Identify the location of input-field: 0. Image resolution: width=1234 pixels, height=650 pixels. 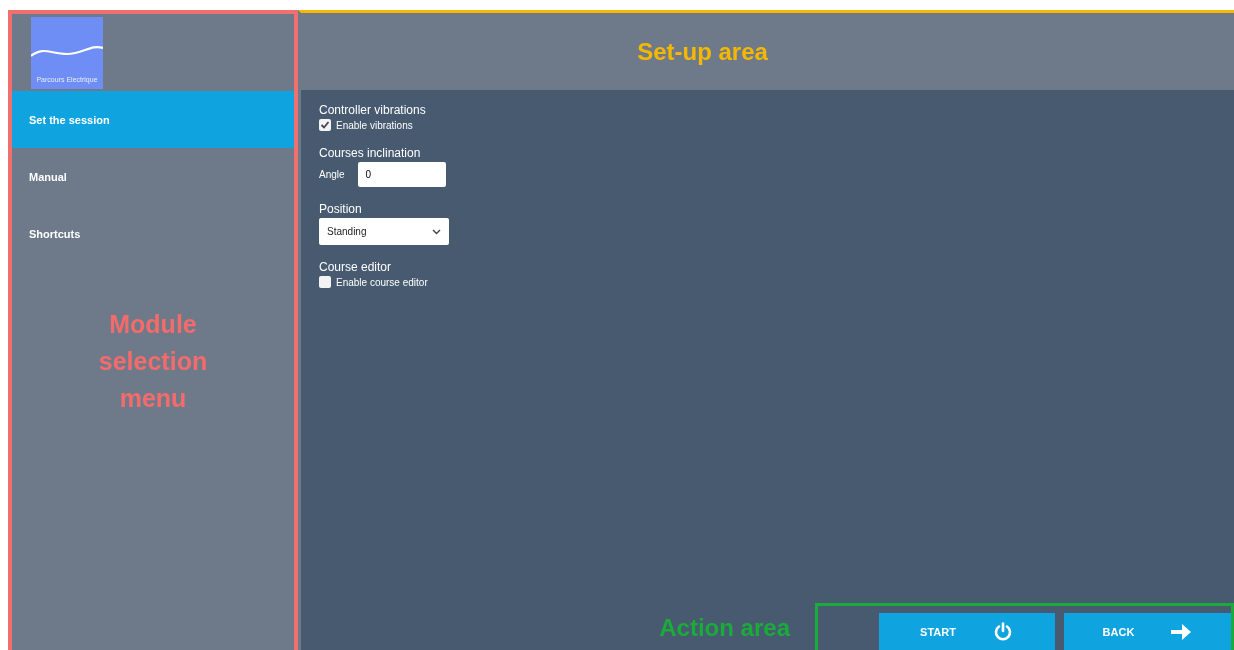
(401, 174).